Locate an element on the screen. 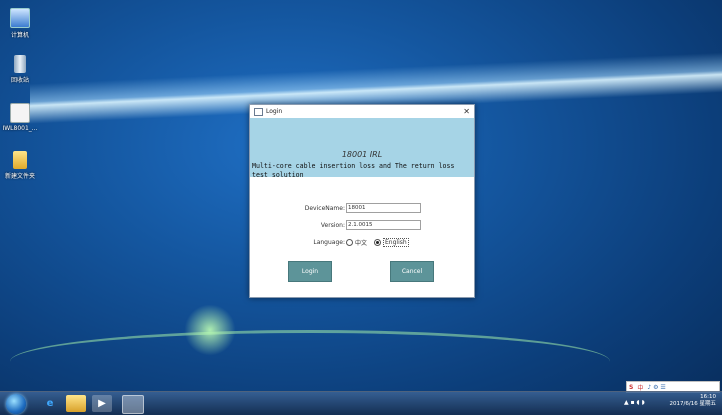 This screenshot has width=722, height=415. taskbar-app-button is located at coordinates (133, 404).